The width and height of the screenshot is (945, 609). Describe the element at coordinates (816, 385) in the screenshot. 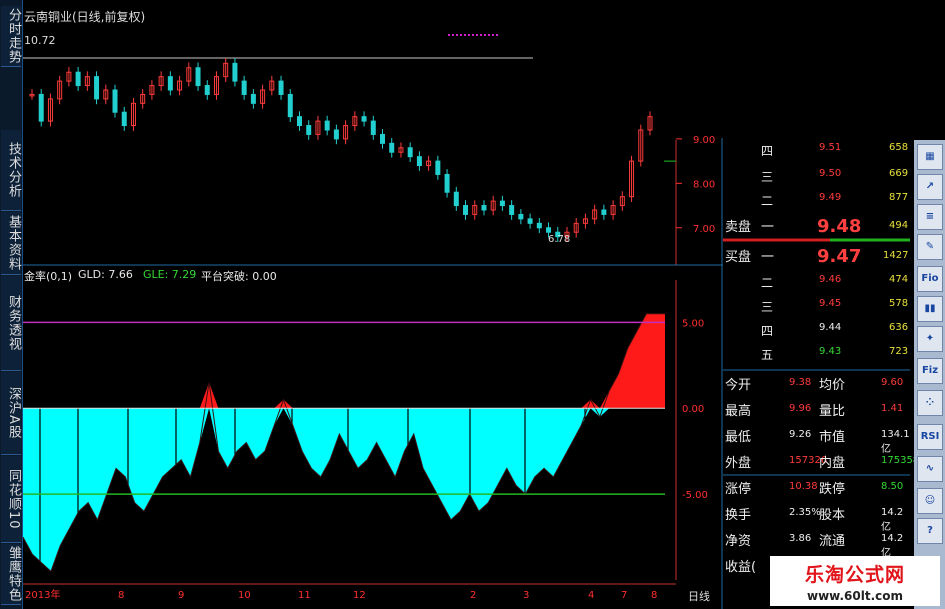

I see `stats-row: 今开 9.38 均价 9.60` at that location.